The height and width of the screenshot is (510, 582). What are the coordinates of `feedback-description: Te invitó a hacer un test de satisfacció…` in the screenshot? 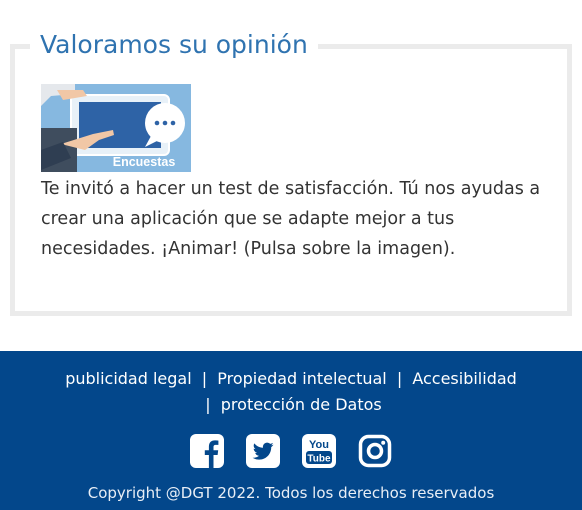 It's located at (291, 219).